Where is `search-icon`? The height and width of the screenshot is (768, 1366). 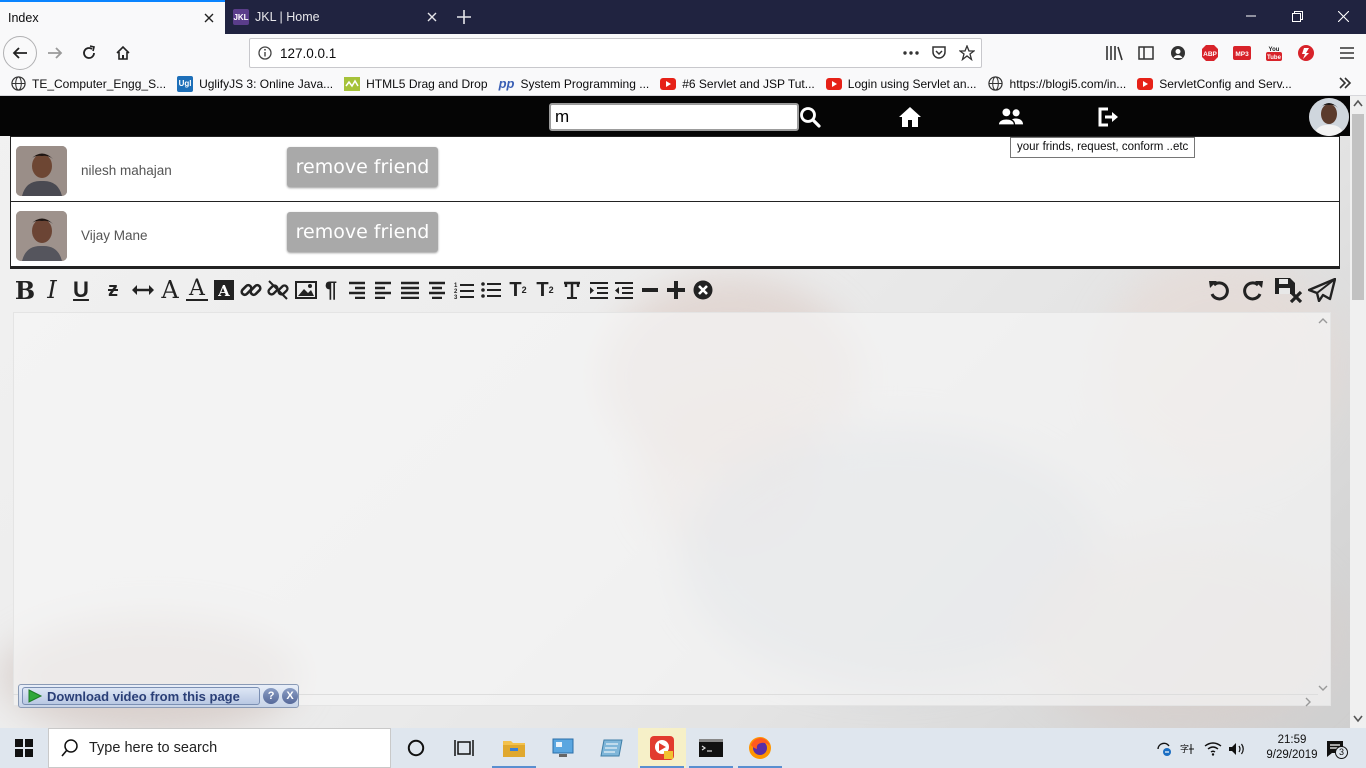 search-icon is located at coordinates (810, 117).